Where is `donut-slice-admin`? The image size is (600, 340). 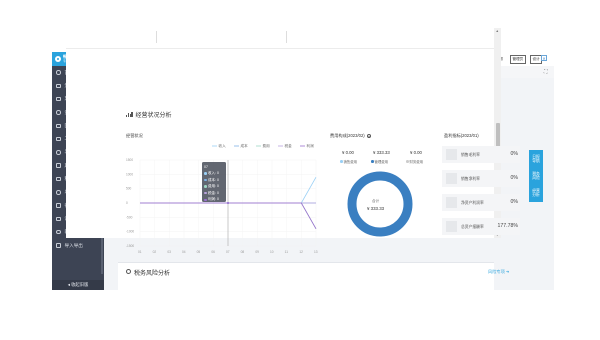 donut-slice-admin is located at coordinates (380, 204).